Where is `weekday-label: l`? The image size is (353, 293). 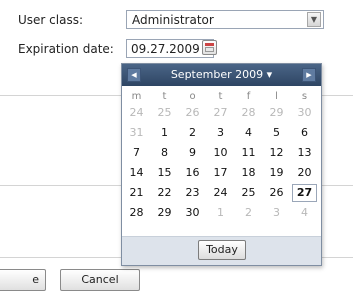
weekday-label: l is located at coordinates (276, 96).